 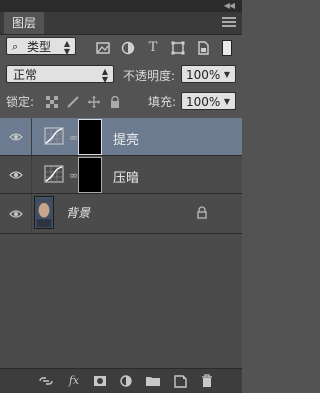 I want to click on new-layer-icon, so click(x=180, y=381).